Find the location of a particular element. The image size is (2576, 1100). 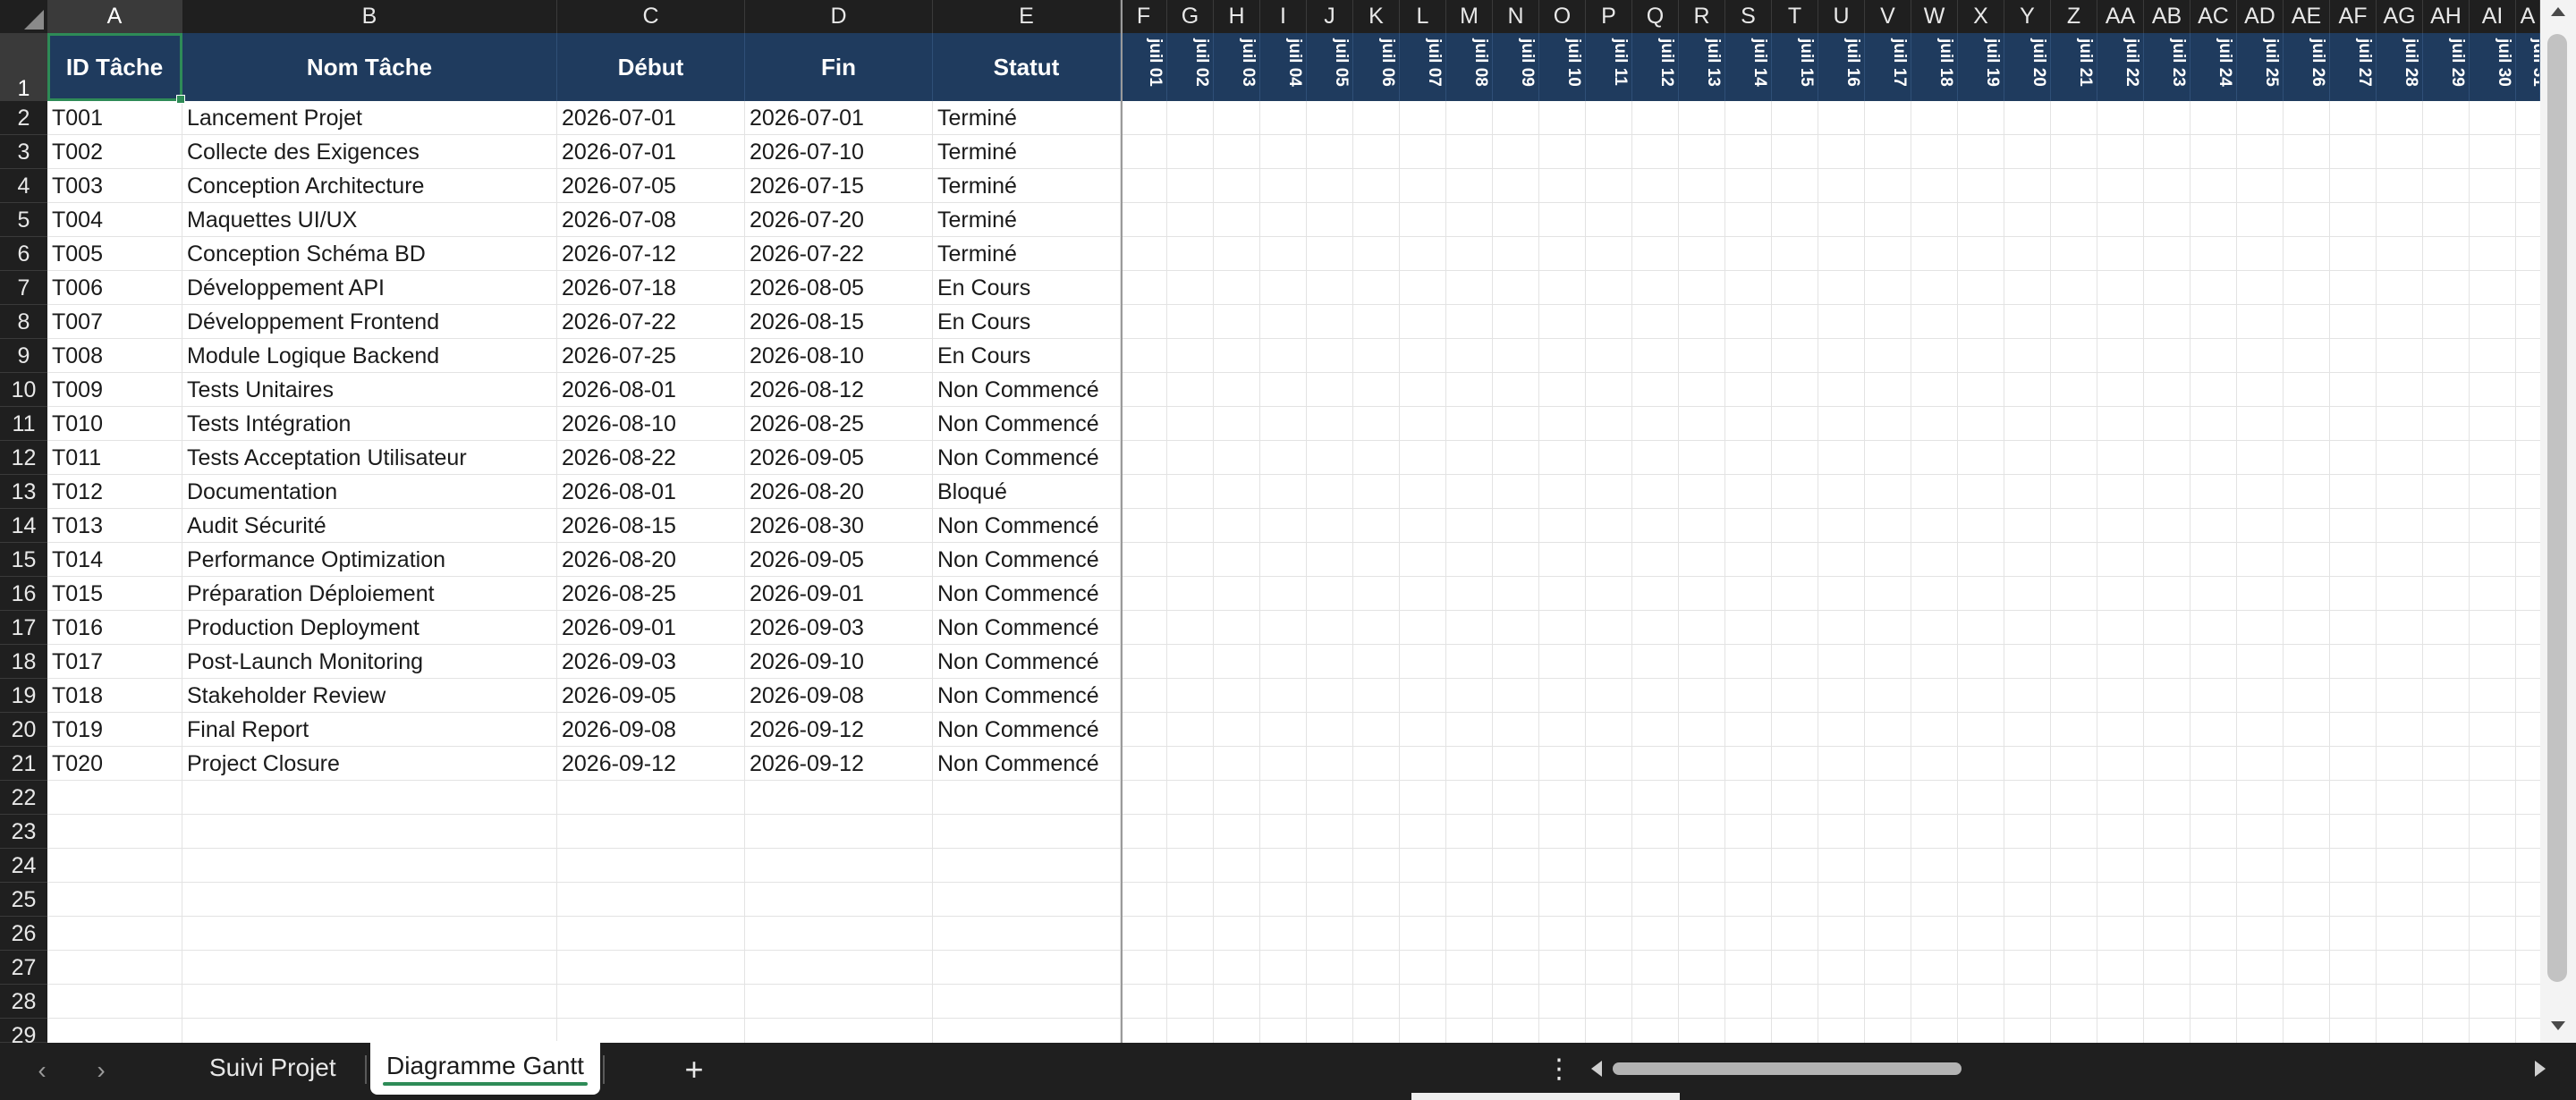

date-header-cell: juil 27 is located at coordinates (2353, 67).